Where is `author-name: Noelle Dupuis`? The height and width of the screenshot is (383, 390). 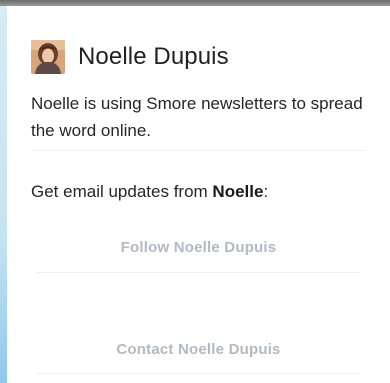
author-name: Noelle Dupuis is located at coordinates (153, 56).